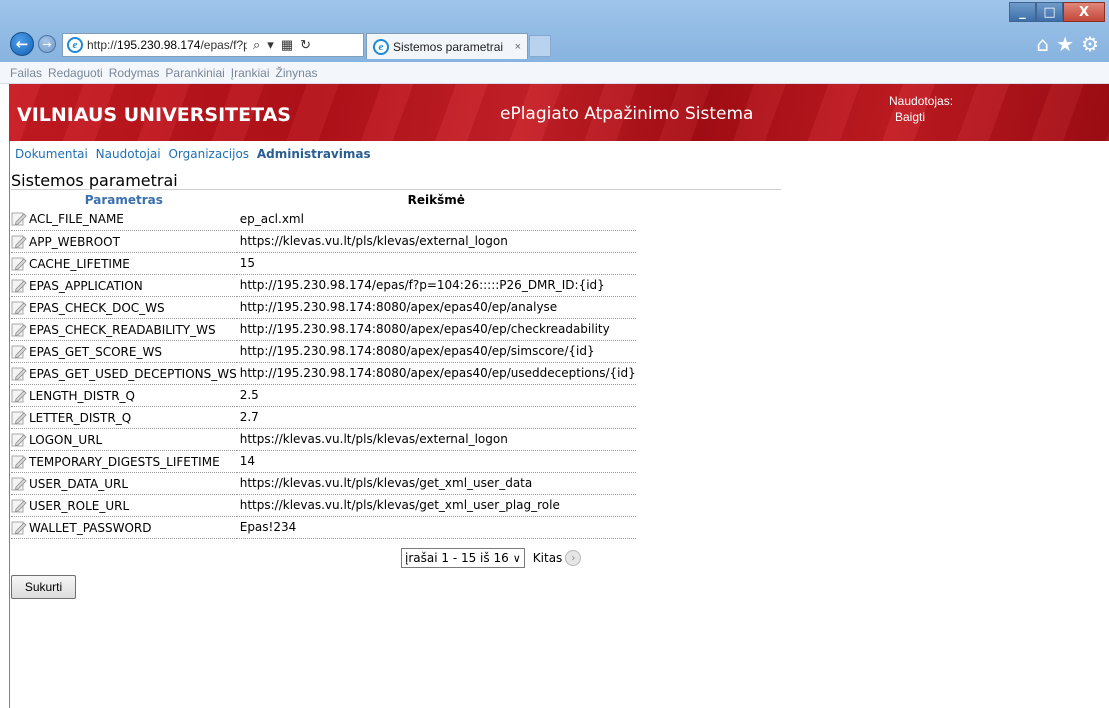 This screenshot has height=708, width=1109. What do you see at coordinates (124, 439) in the screenshot?
I see `parameter-cell: LOGON_URL` at bounding box center [124, 439].